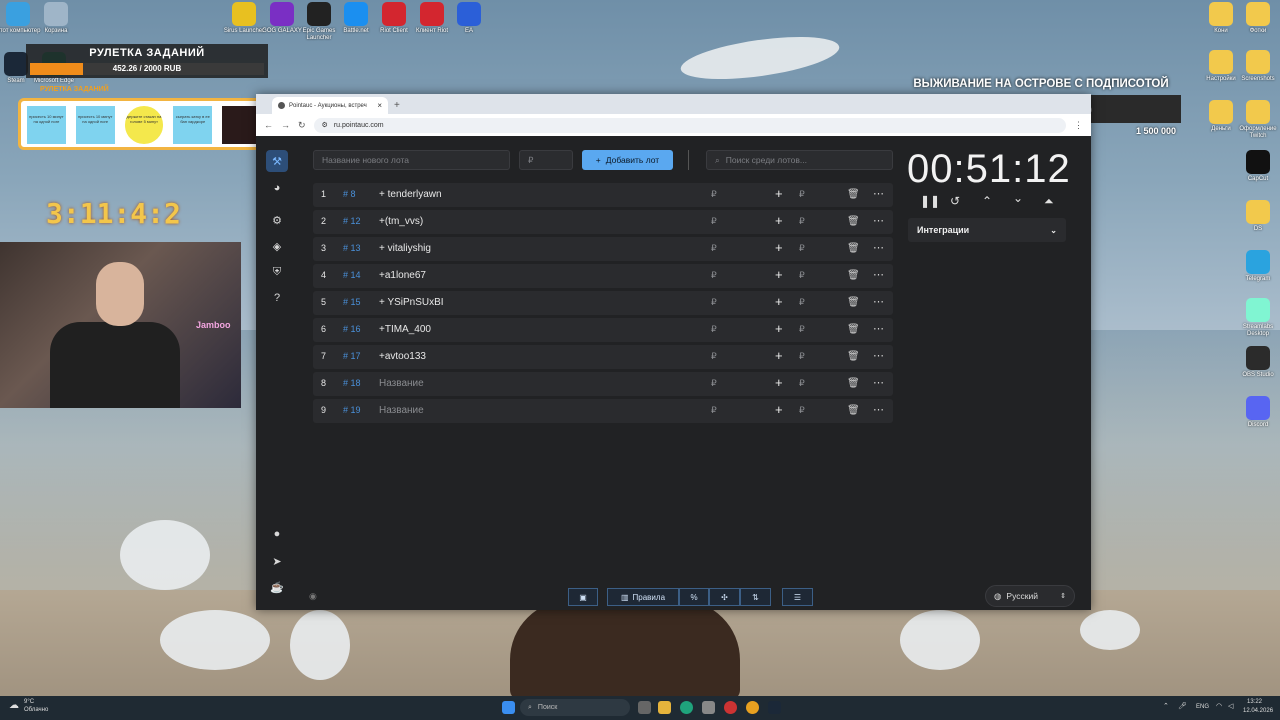 The image size is (1280, 720). What do you see at coordinates (797, 597) in the screenshot?
I see `clear-button: ☰` at bounding box center [797, 597].